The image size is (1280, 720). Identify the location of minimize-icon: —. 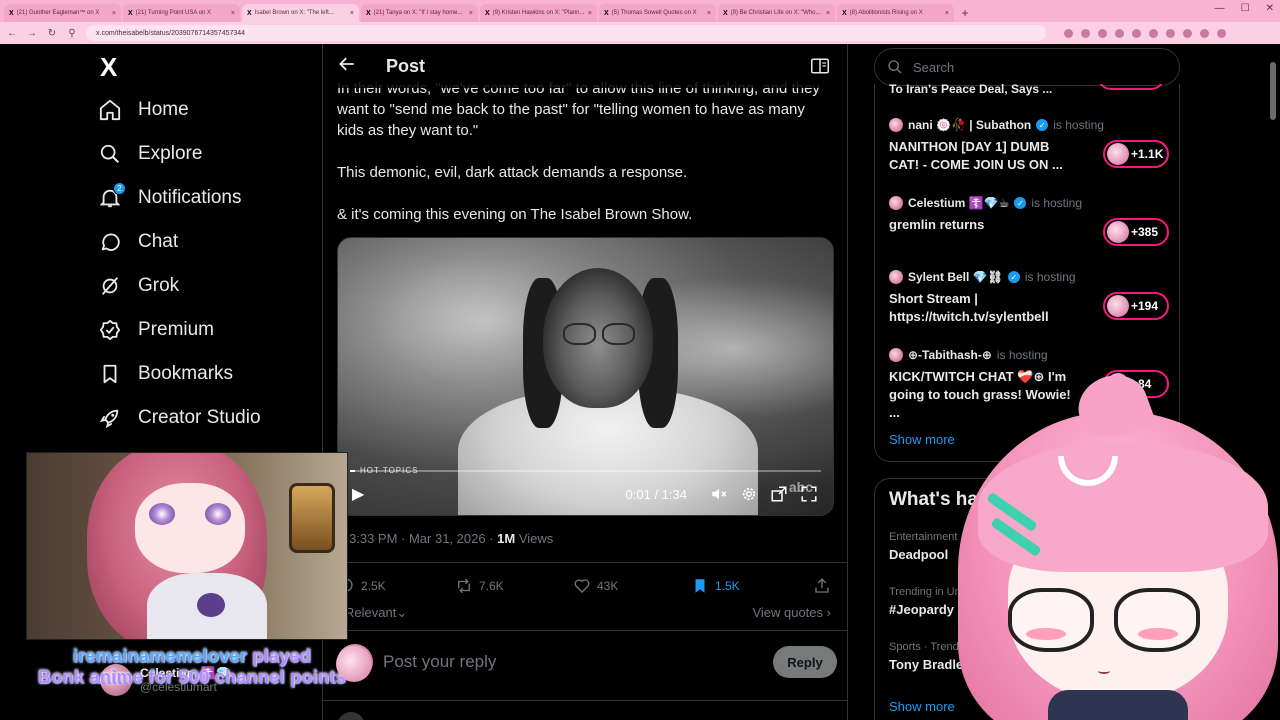
(1220, 8).